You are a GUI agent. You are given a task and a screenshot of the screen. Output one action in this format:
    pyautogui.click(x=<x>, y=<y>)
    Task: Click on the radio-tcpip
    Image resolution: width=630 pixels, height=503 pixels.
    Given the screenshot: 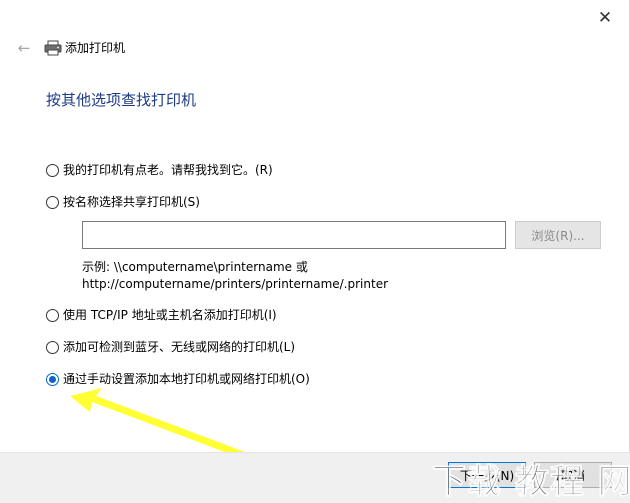 What is the action you would take?
    pyautogui.click(x=52, y=315)
    